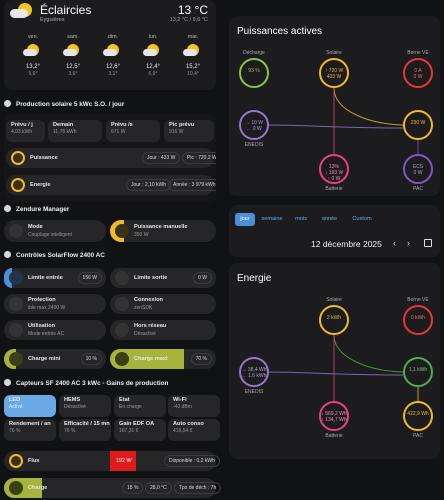  Describe the element at coordinates (40, 185) in the screenshot. I see `energie-label: Energie` at that location.